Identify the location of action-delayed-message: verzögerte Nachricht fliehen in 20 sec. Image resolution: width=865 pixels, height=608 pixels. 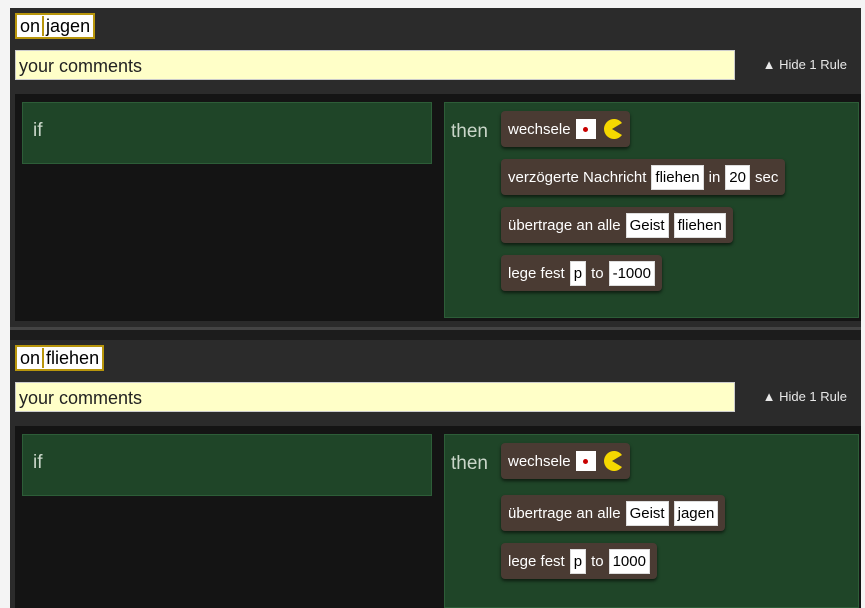
(643, 177).